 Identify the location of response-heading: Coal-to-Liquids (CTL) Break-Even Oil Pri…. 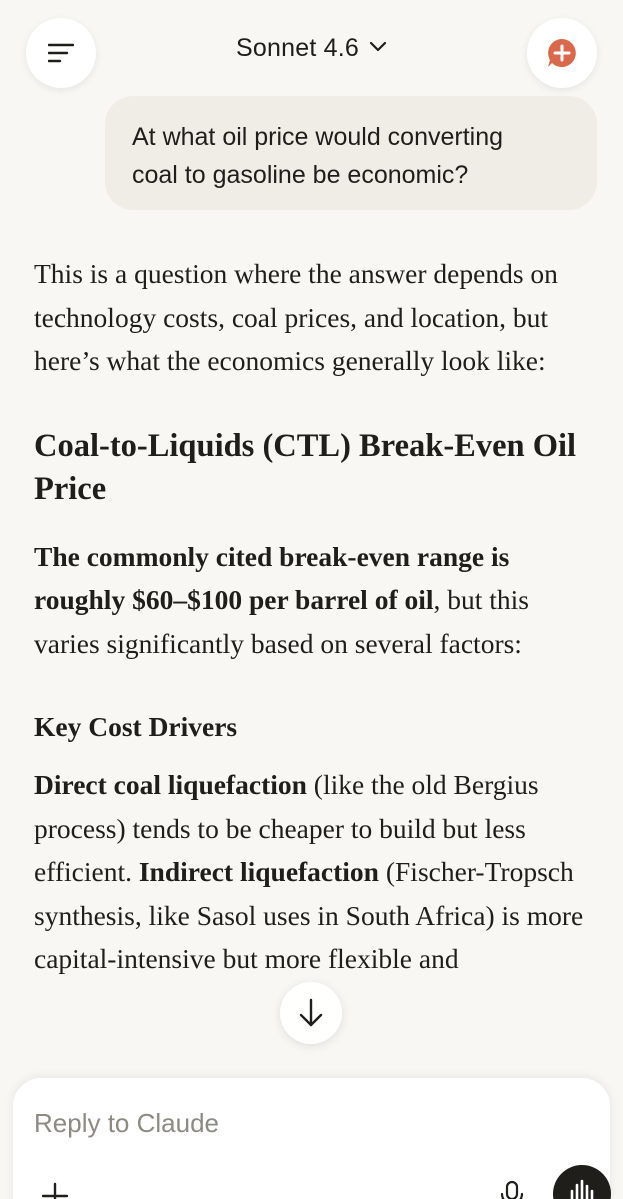
(305, 467).